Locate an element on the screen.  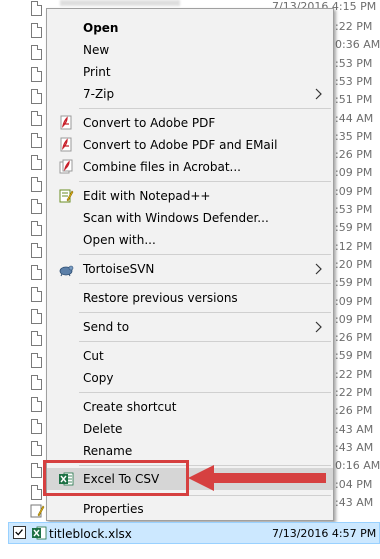
menu-label-open: Open is located at coordinates (101, 28).